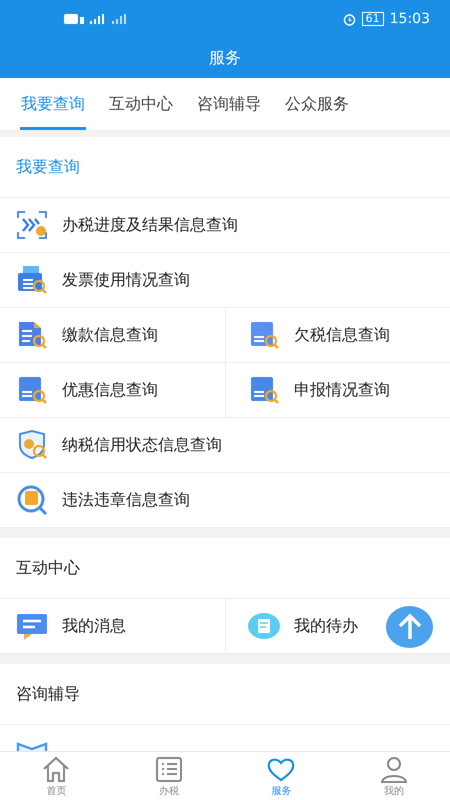  What do you see at coordinates (225, 280) in the screenshot?
I see `menu-item: 发票使用情况查询` at bounding box center [225, 280].